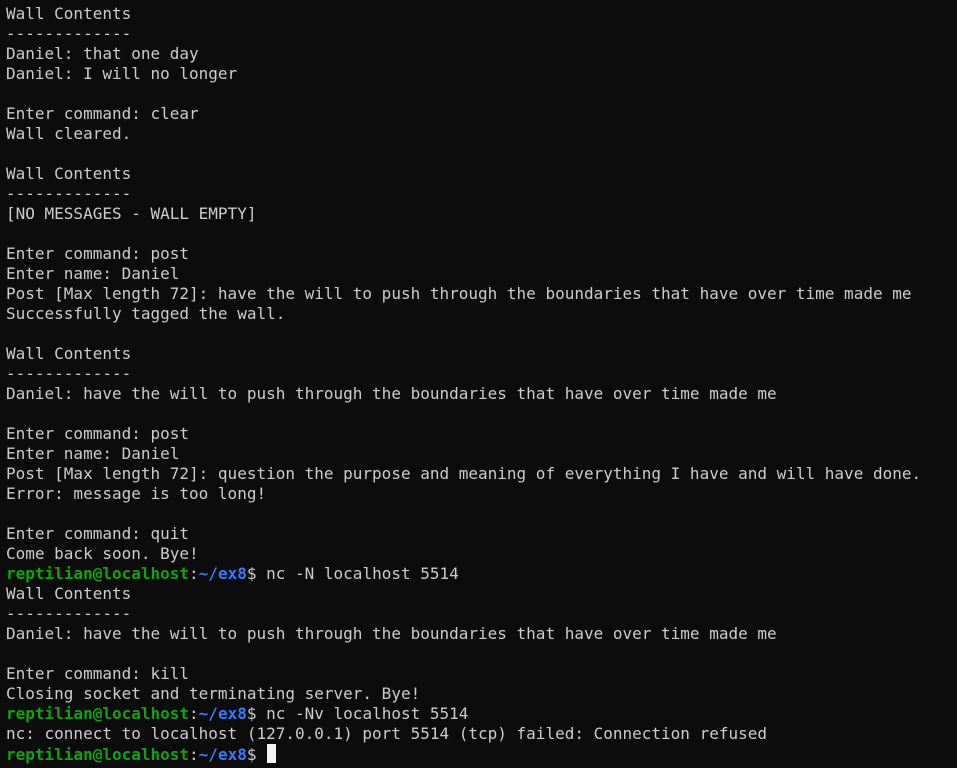  Describe the element at coordinates (146, 313) in the screenshot. I see `output-line: Successfully tagged the wall.` at that location.